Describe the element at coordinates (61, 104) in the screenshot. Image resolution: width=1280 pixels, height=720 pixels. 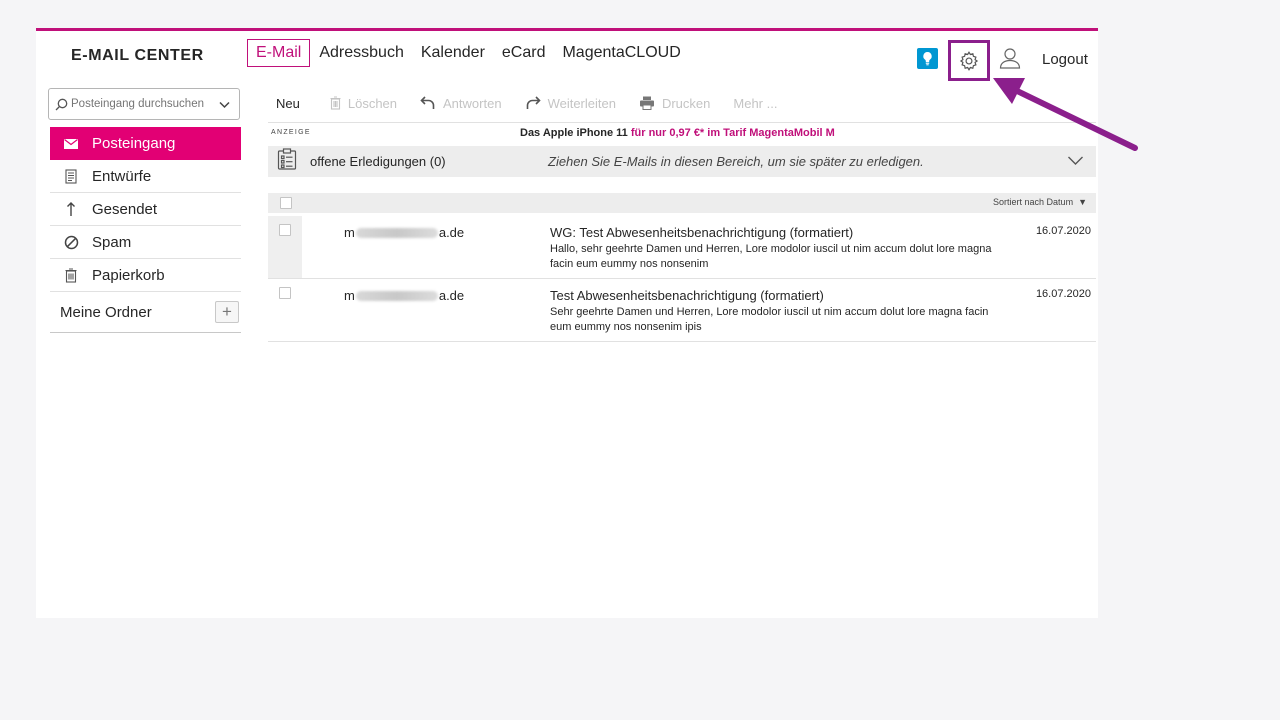
I see `search-icon` at that location.